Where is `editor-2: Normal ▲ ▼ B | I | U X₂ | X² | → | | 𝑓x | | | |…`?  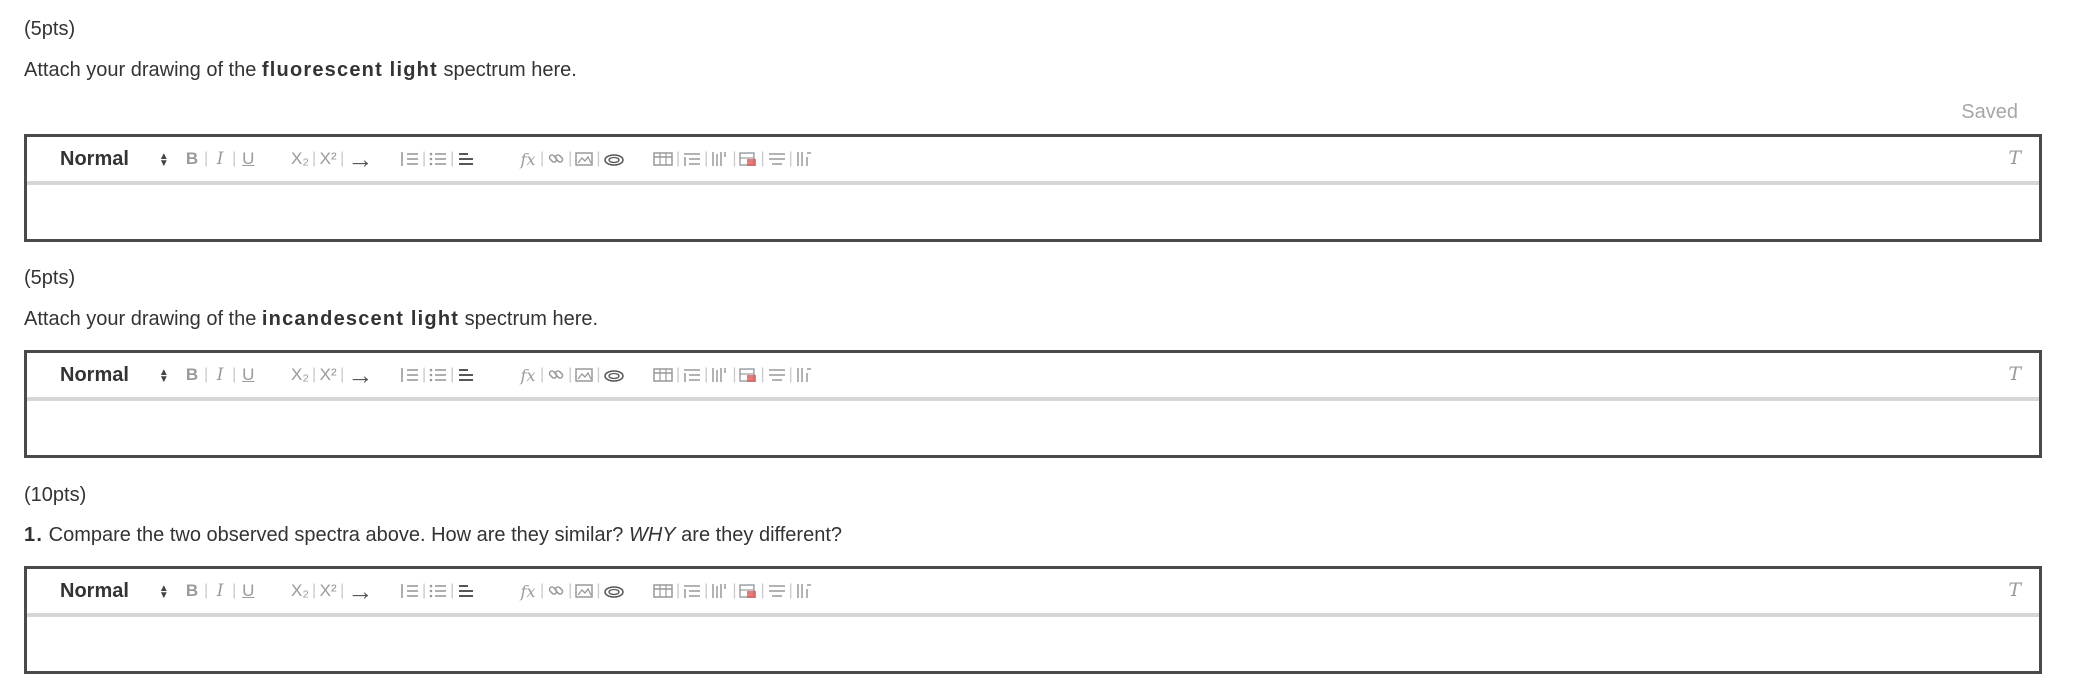 editor-2: Normal ▲ ▼ B | I | U X₂ | X² | → | | 𝑓x | | | |… is located at coordinates (1033, 404).